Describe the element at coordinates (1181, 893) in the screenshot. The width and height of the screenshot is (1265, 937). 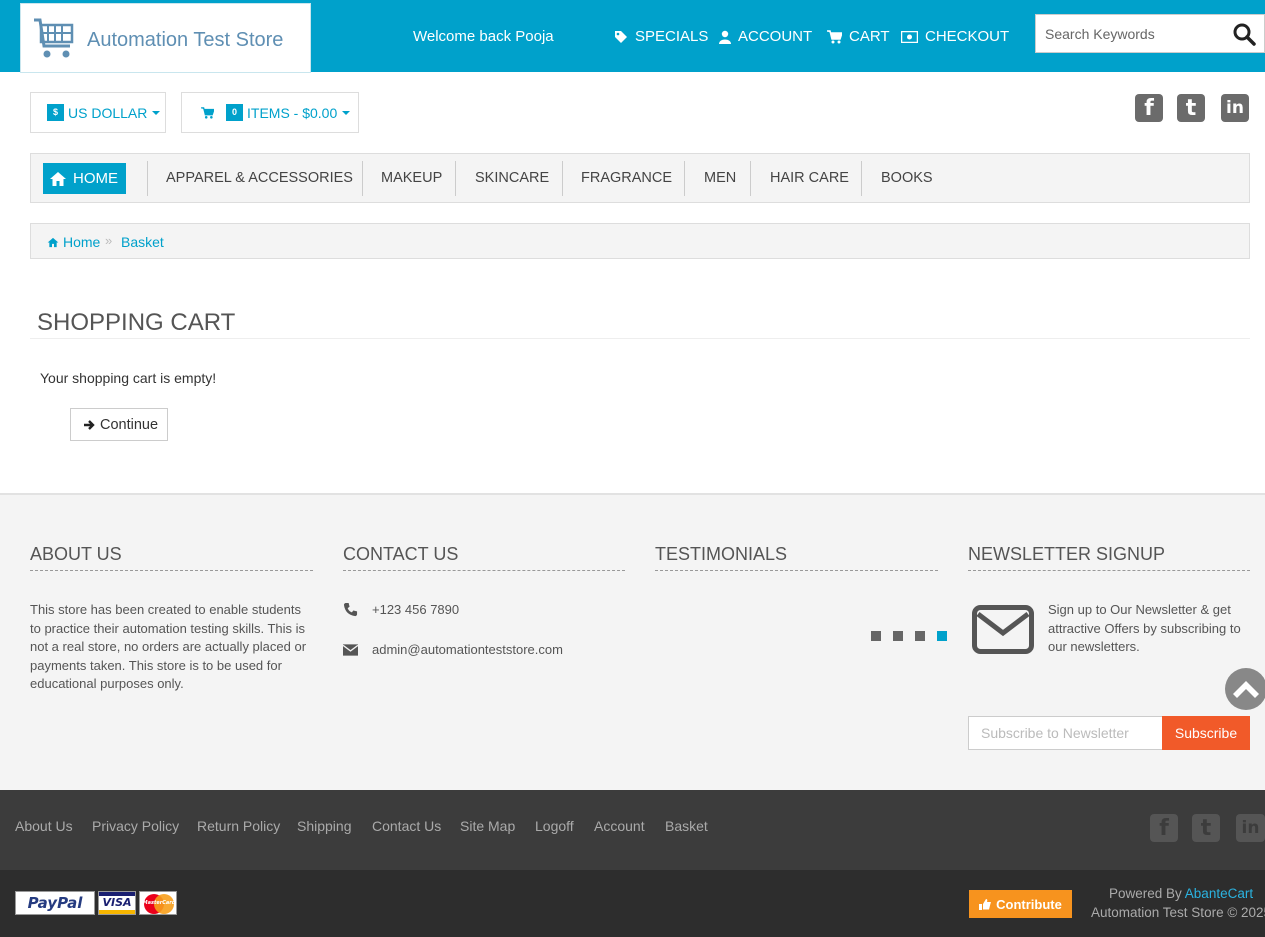
I see `powered-by: Powered By AbanteCart` at that location.